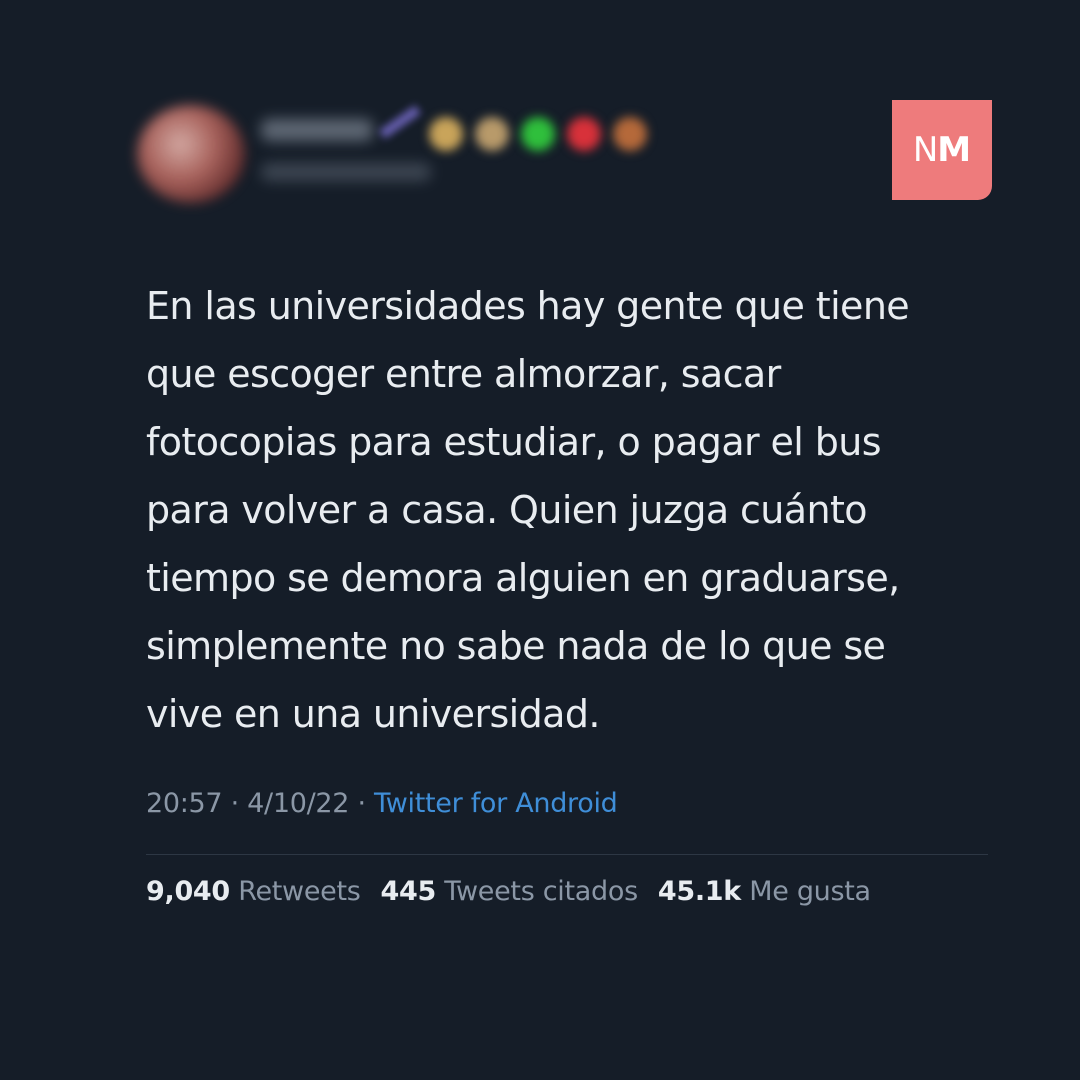  What do you see at coordinates (408, 891) in the screenshot?
I see `quote-tweets-count: 445` at bounding box center [408, 891].